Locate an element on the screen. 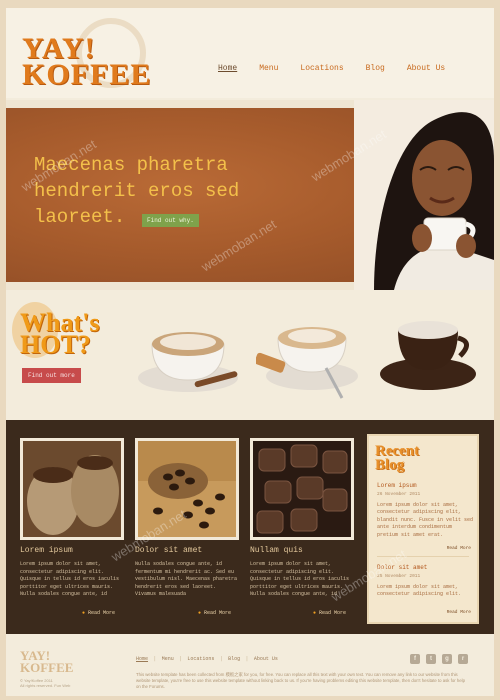  card-title: Dolor sit amet is located at coordinates (169, 550).